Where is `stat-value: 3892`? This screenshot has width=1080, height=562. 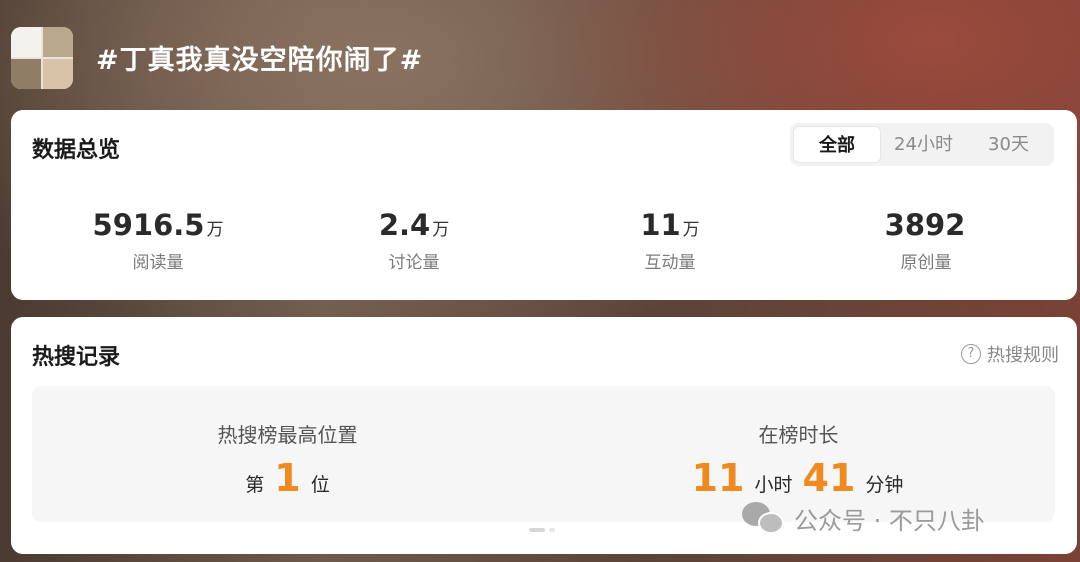
stat-value: 3892 is located at coordinates (925, 225).